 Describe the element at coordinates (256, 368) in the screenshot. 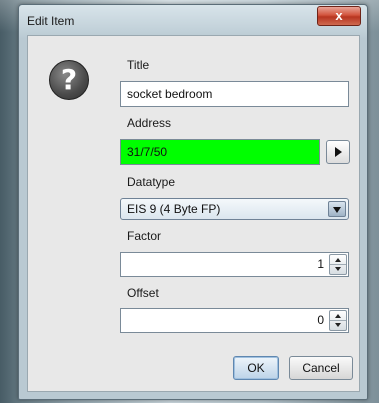

I see `ok-button: OK` at that location.